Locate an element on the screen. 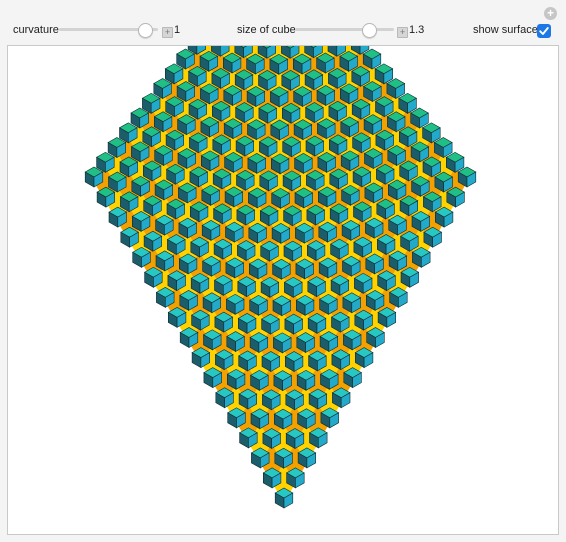 This screenshot has width=566, height=542. curvature-value: 1 is located at coordinates (177, 30).